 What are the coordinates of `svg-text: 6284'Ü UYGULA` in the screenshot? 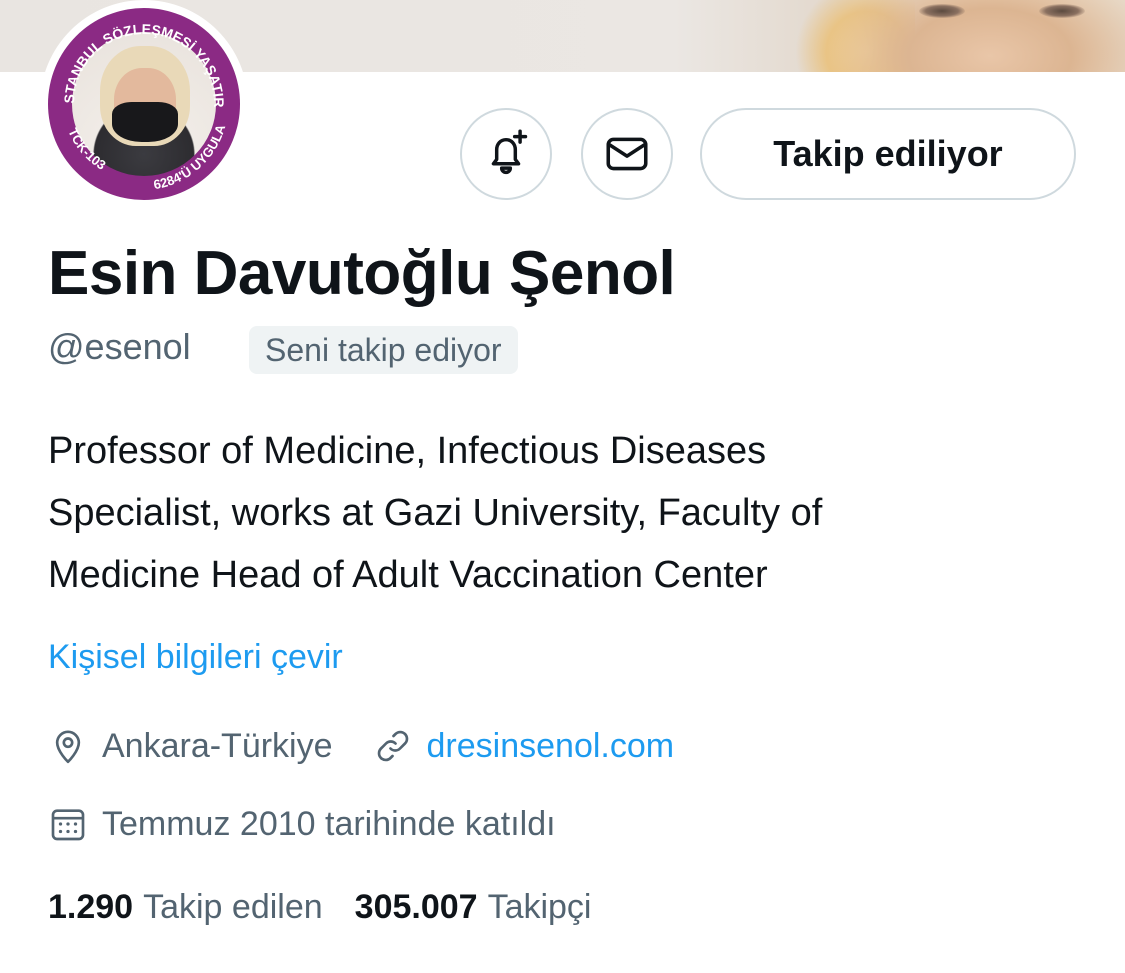 It's located at (190, 157).